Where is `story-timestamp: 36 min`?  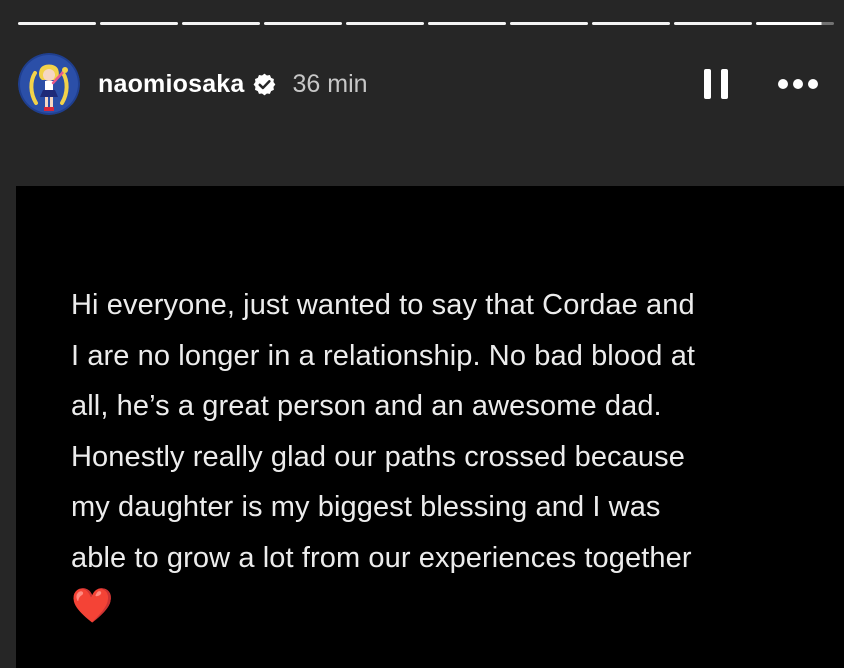
story-timestamp: 36 min is located at coordinates (330, 83).